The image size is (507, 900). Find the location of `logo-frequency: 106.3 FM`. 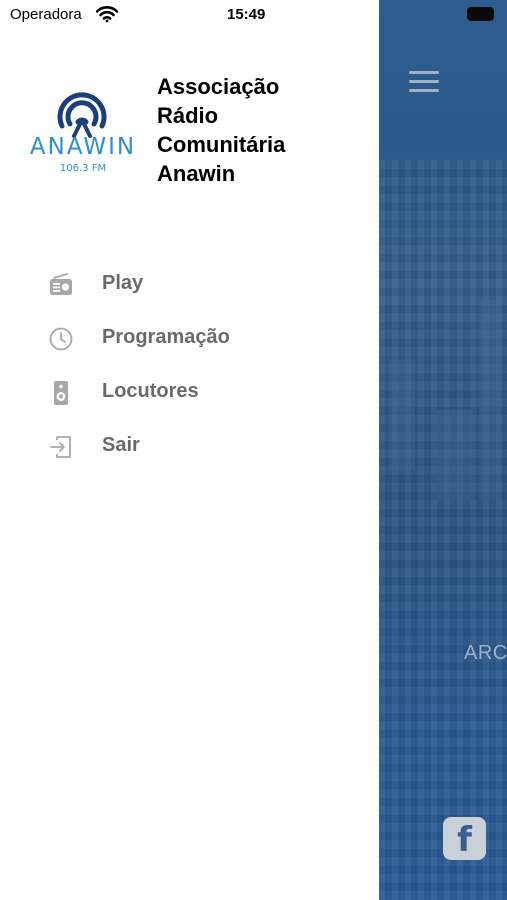

logo-frequency: 106.3 FM is located at coordinates (83, 168).